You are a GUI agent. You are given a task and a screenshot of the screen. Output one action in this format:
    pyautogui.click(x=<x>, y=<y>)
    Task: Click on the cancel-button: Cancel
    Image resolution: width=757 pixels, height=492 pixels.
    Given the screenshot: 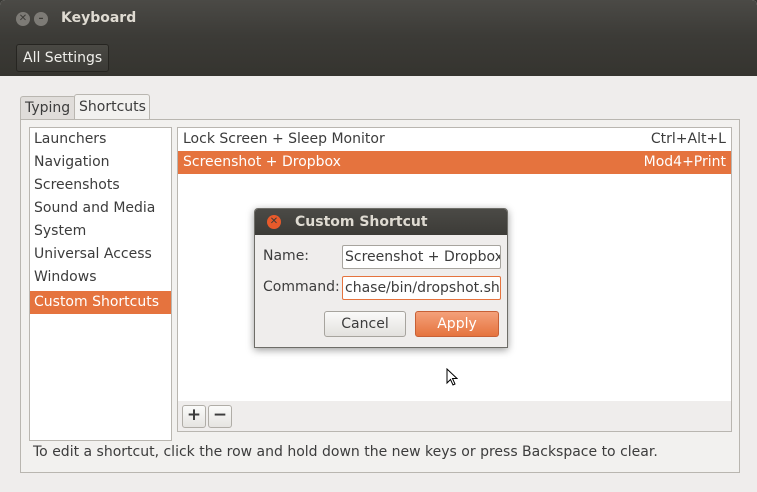 What is the action you would take?
    pyautogui.click(x=365, y=324)
    